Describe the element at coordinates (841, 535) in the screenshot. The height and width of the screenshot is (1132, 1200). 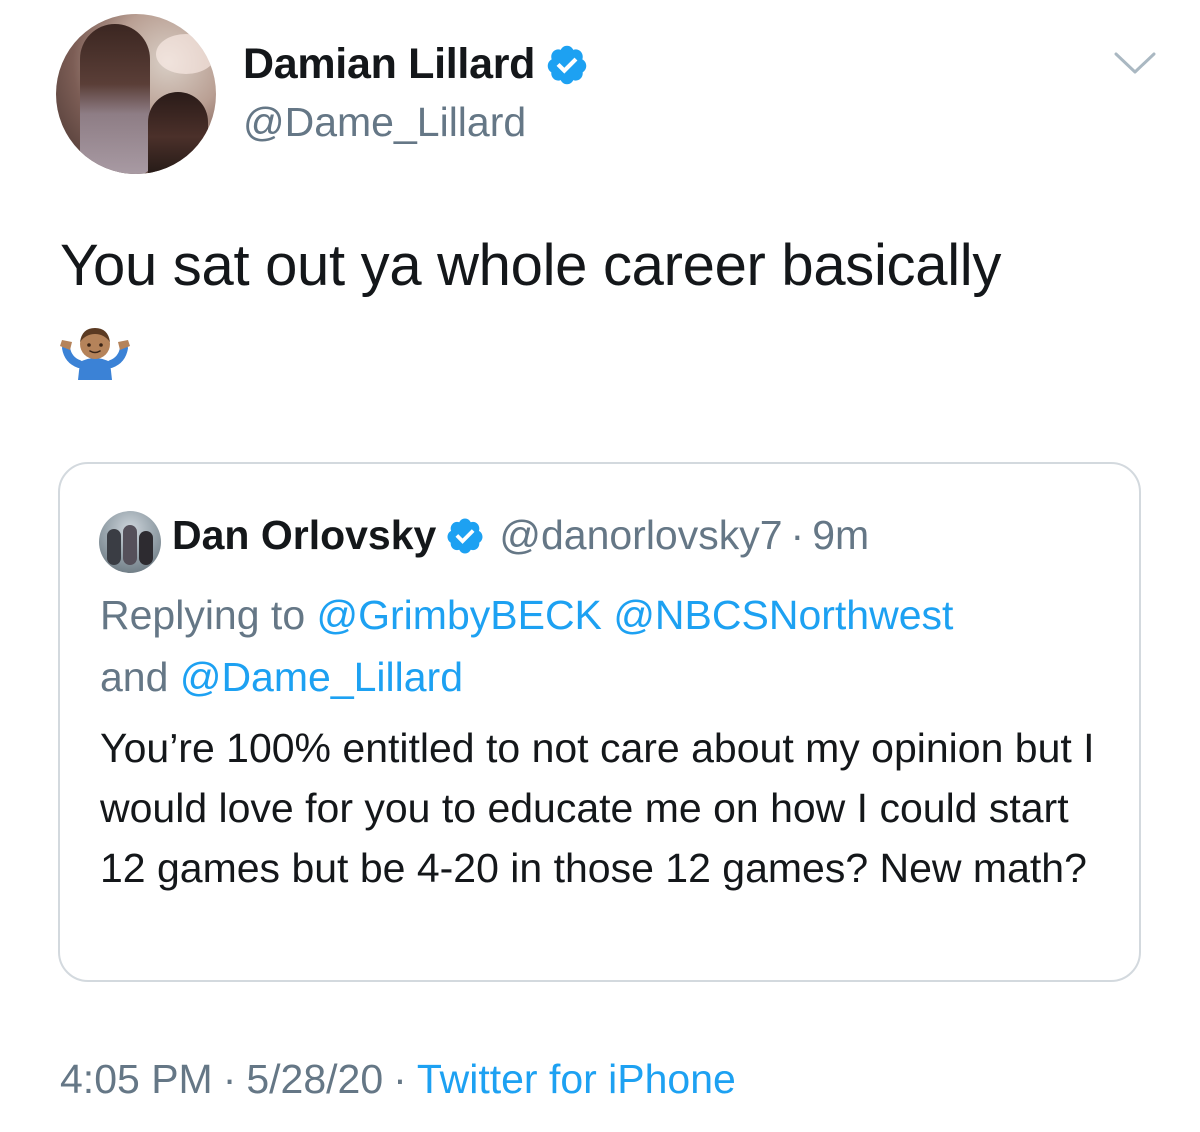
I see `quoted-timestamp: 9m` at that location.